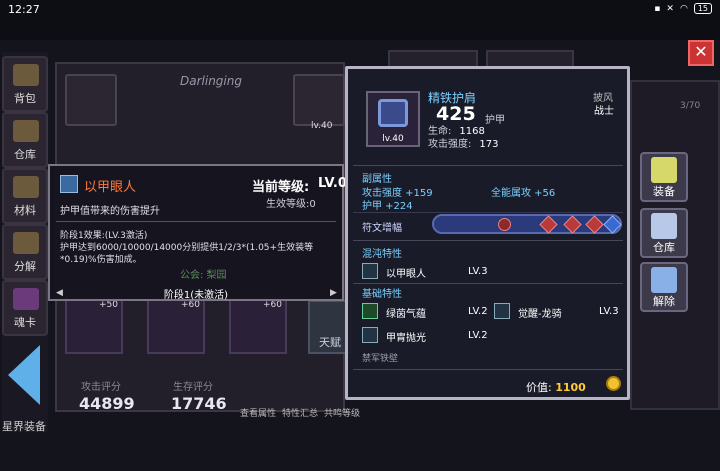 The height and width of the screenshot is (471, 720). I want to click on attack-score-label: 攻击评分, so click(101, 387).